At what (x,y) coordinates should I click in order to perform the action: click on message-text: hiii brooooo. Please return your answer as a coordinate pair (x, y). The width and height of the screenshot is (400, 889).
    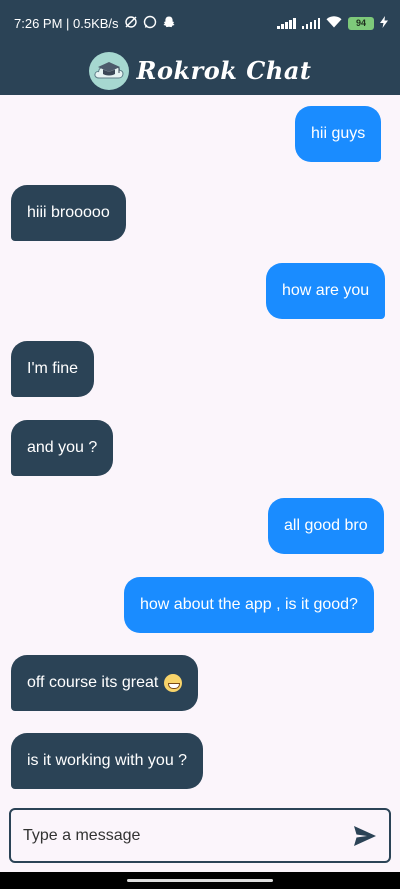
    Looking at the image, I should click on (68, 212).